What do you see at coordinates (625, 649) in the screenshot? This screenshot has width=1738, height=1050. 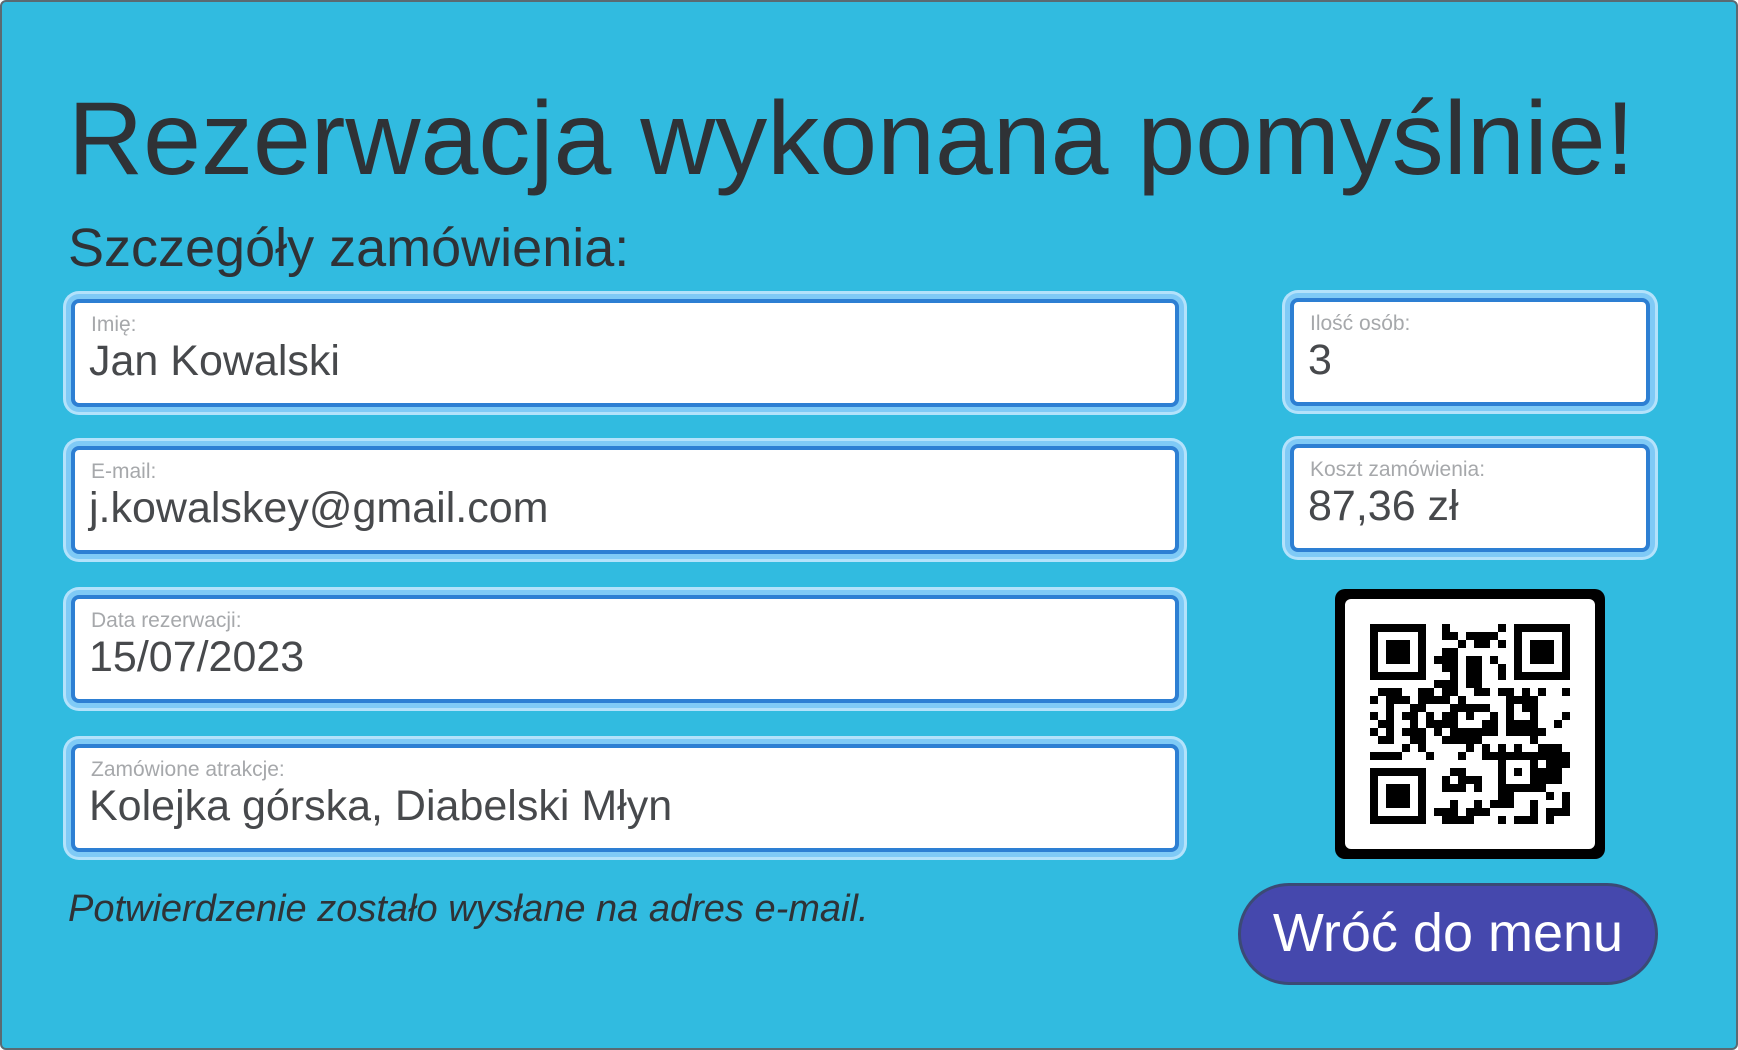 I see `reservation-date-field: Data rezerwacji: 15/07/2023` at bounding box center [625, 649].